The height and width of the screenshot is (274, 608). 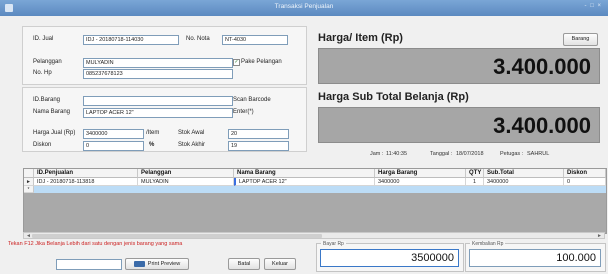 I want to click on scroll-right-icon: ►, so click(x=599, y=236).